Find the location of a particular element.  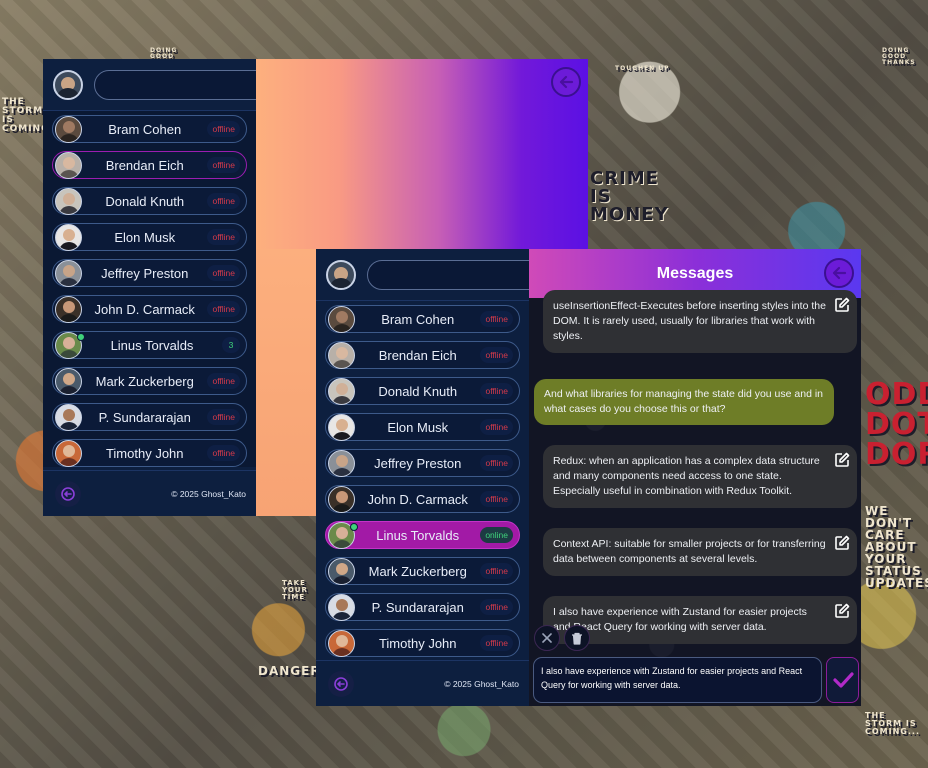

sidebar-header is located at coordinates (432, 275).